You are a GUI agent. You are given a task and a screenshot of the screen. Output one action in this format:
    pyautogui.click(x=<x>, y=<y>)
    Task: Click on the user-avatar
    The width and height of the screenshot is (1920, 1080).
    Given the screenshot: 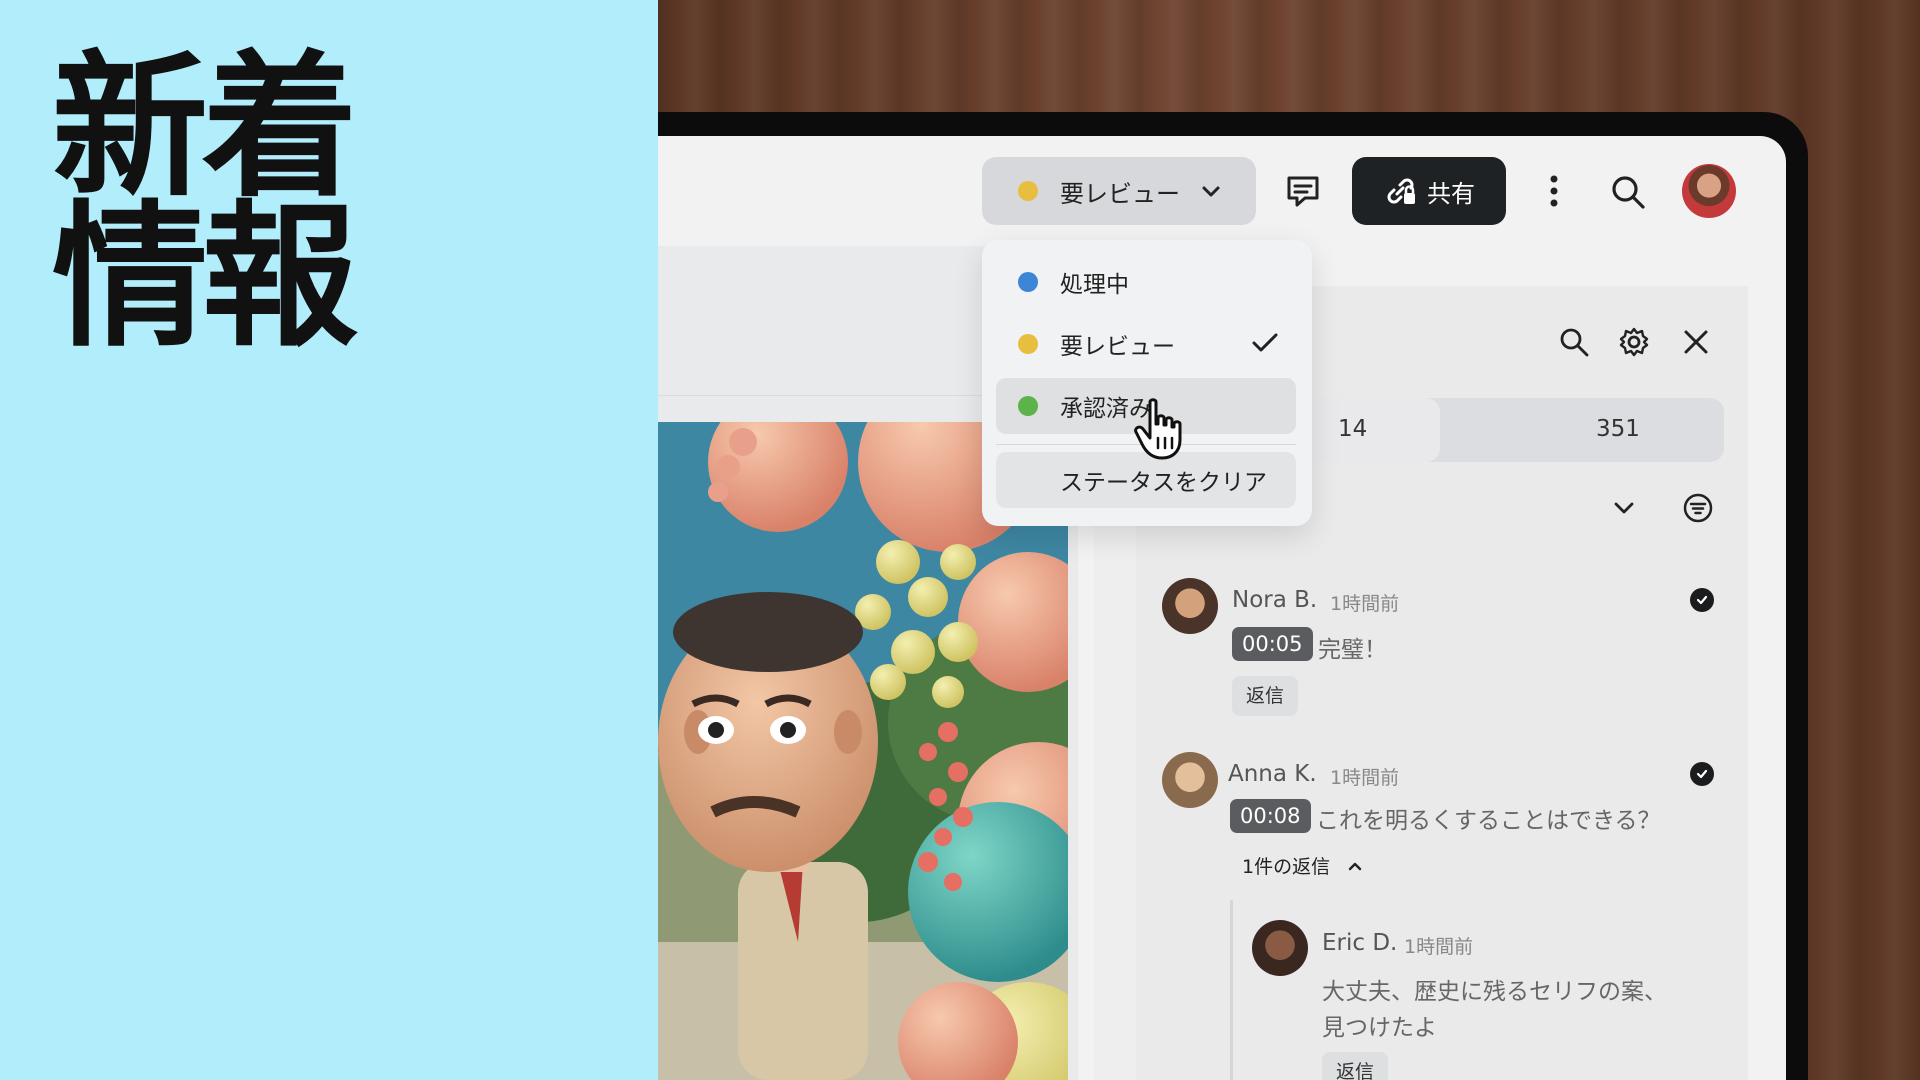 What is the action you would take?
    pyautogui.click(x=1709, y=191)
    